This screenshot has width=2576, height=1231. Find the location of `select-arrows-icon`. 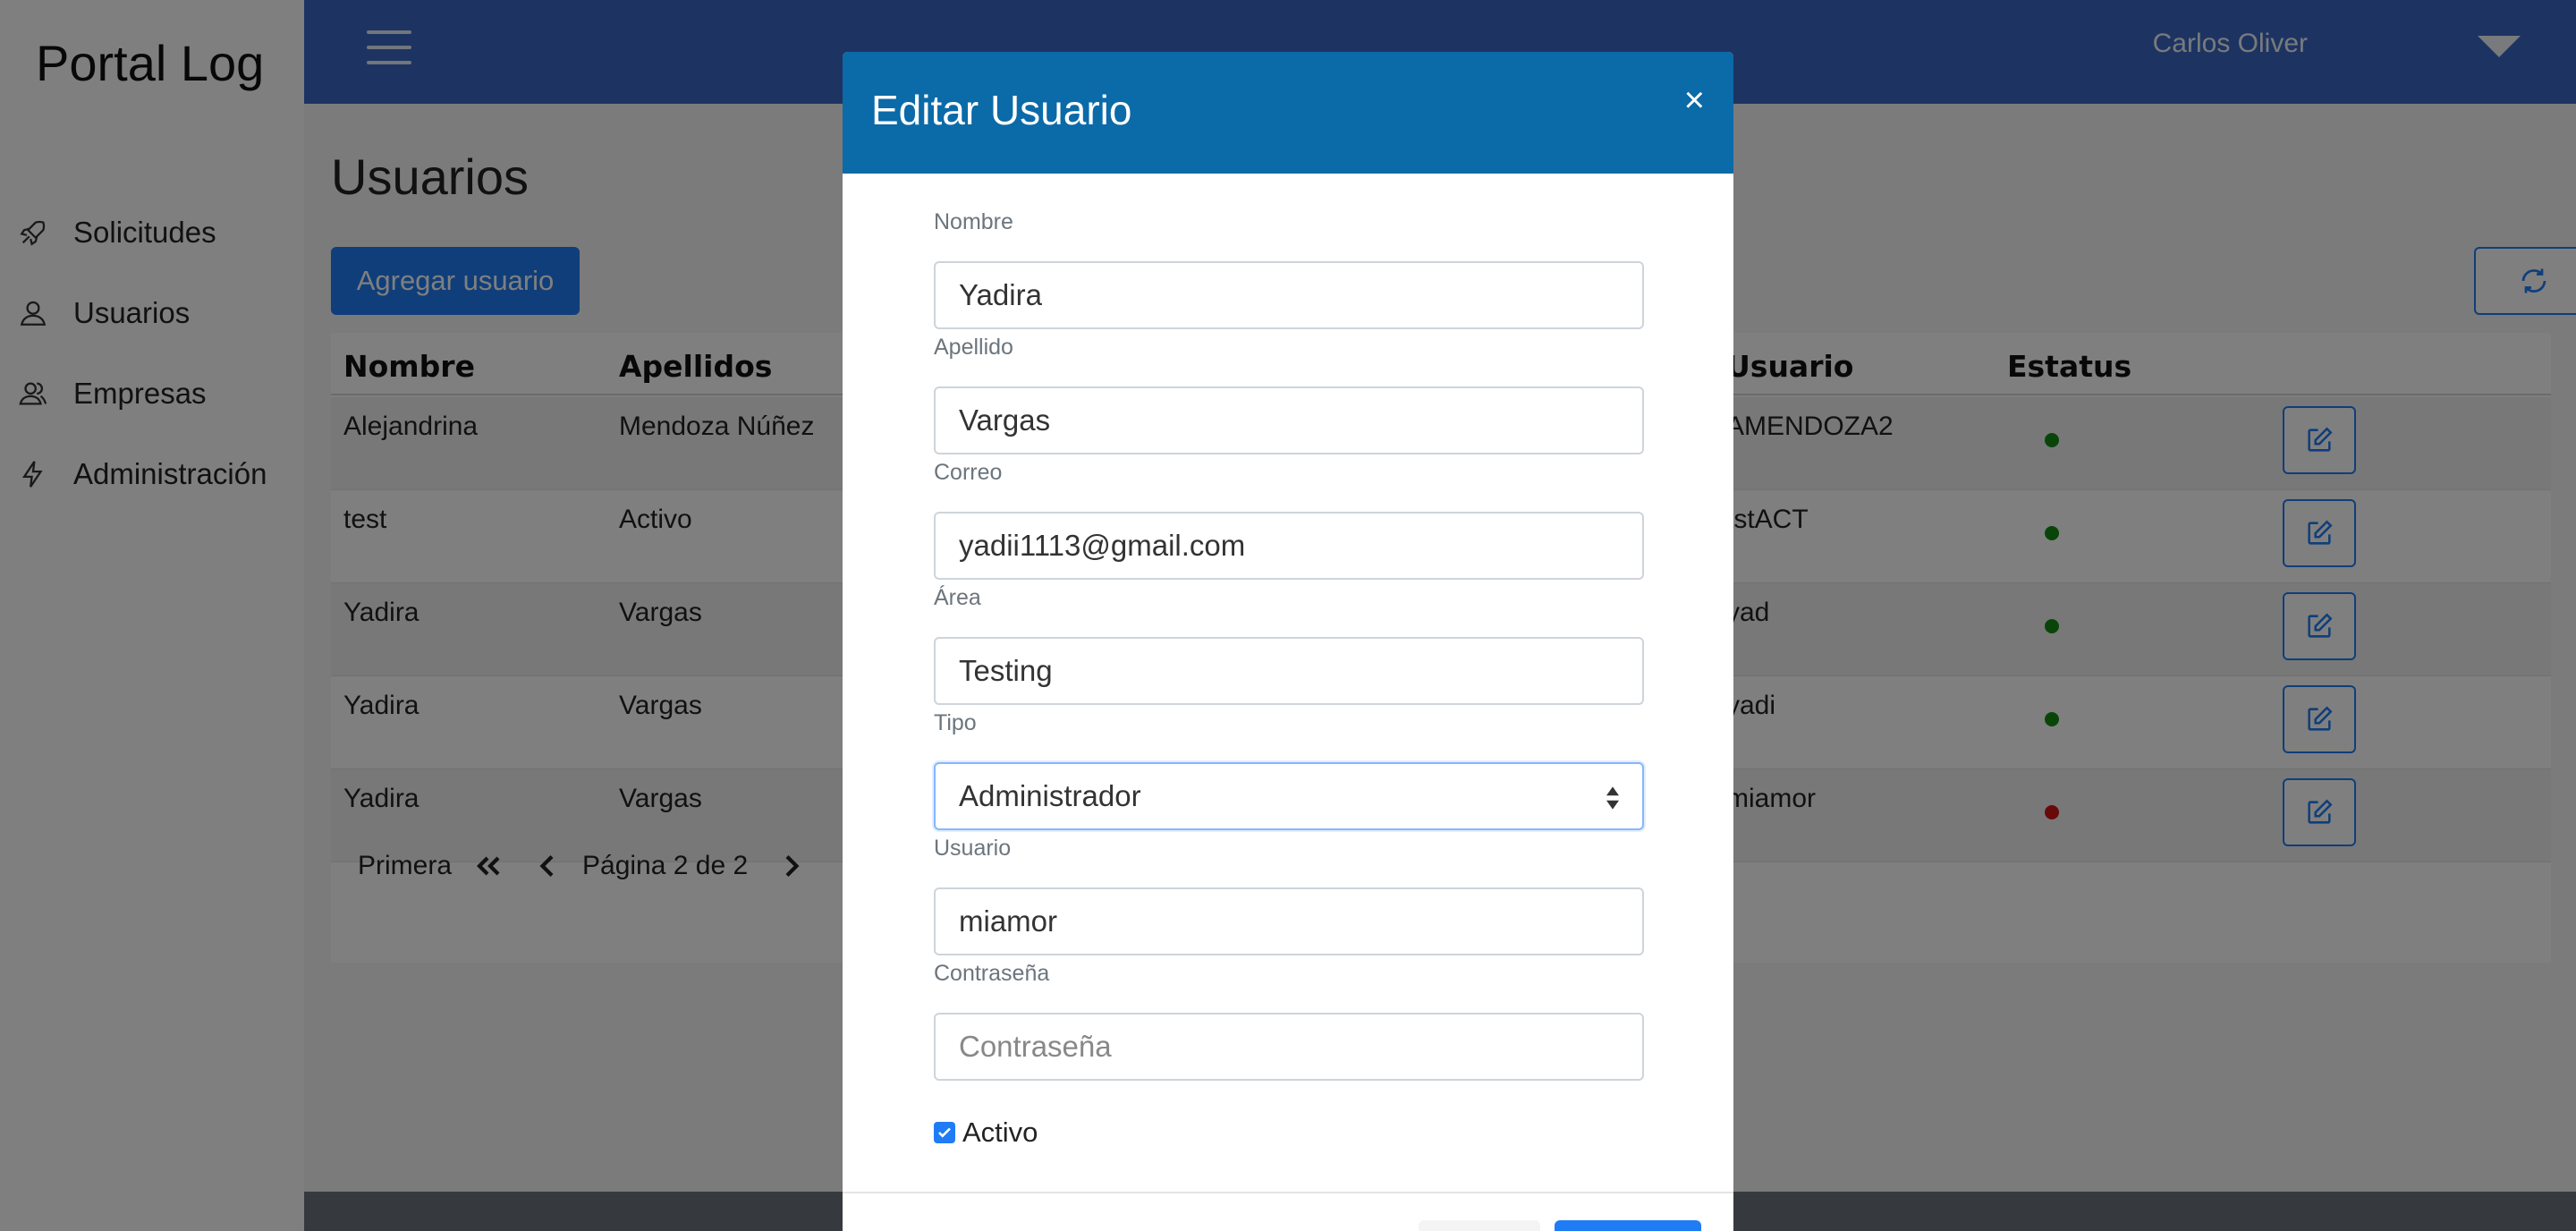

select-arrows-icon is located at coordinates (1612, 798).